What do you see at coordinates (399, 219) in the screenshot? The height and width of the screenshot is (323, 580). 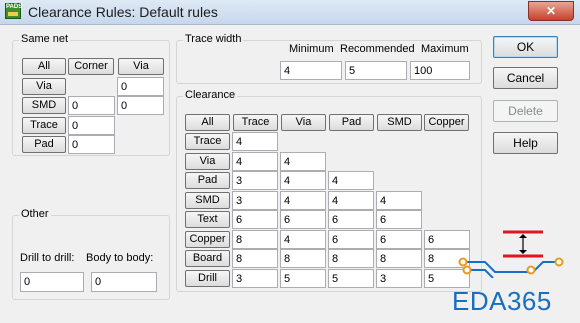 I see `clearance-text-smd-field: 6` at bounding box center [399, 219].